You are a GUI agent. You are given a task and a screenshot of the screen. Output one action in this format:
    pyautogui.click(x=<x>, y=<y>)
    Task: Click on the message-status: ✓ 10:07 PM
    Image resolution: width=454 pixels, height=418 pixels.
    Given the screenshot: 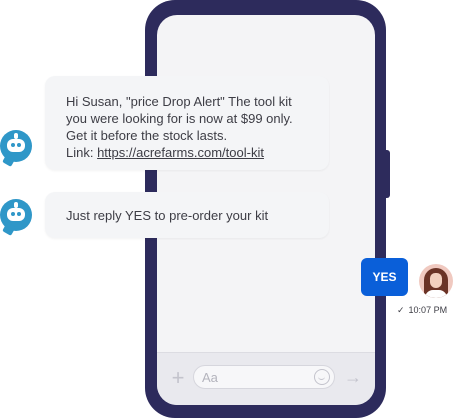 What is the action you would take?
    pyautogui.click(x=422, y=310)
    